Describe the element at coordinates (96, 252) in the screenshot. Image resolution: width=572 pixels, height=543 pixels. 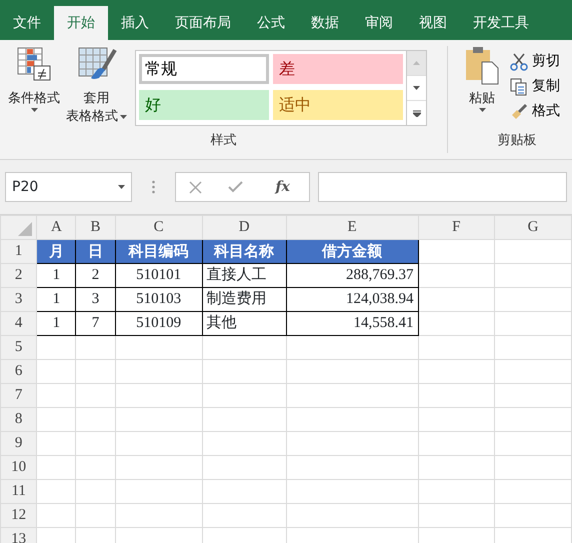
I see `header-cell: 日` at that location.